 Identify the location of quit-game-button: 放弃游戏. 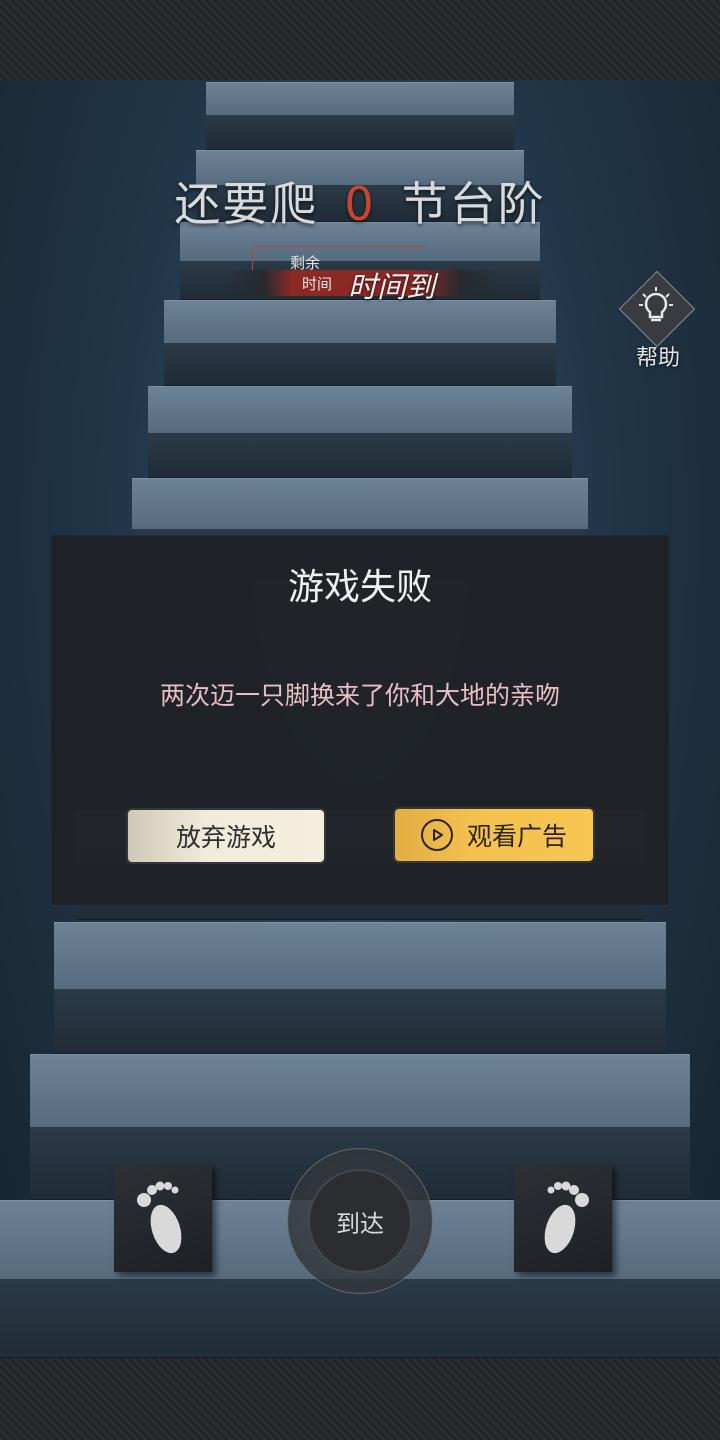
(226, 836).